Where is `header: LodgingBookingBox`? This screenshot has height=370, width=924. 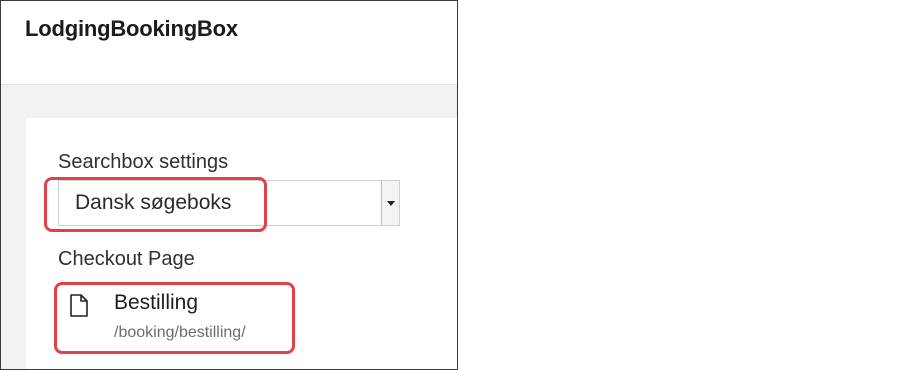 header: LodgingBookingBox is located at coordinates (229, 43).